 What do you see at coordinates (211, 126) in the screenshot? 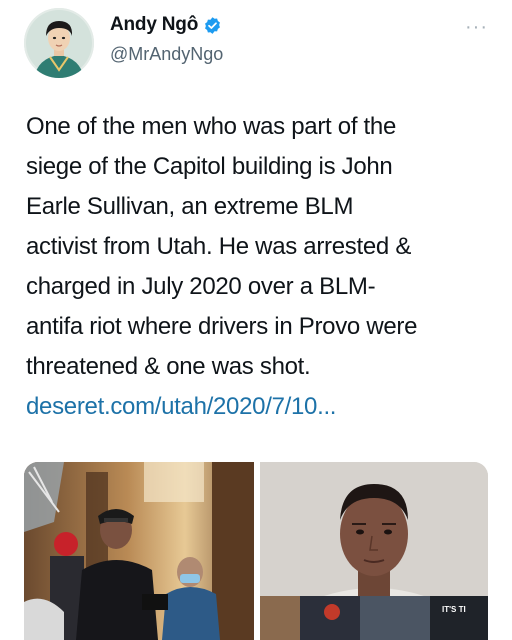
I see `tweet-text-line: One of the men who was part of the` at bounding box center [211, 126].